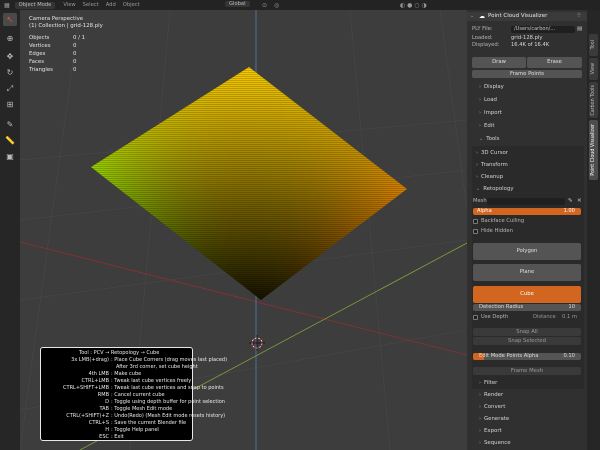 The image size is (600, 450). I want to click on 3d-cursor-icon, so click(257, 343).